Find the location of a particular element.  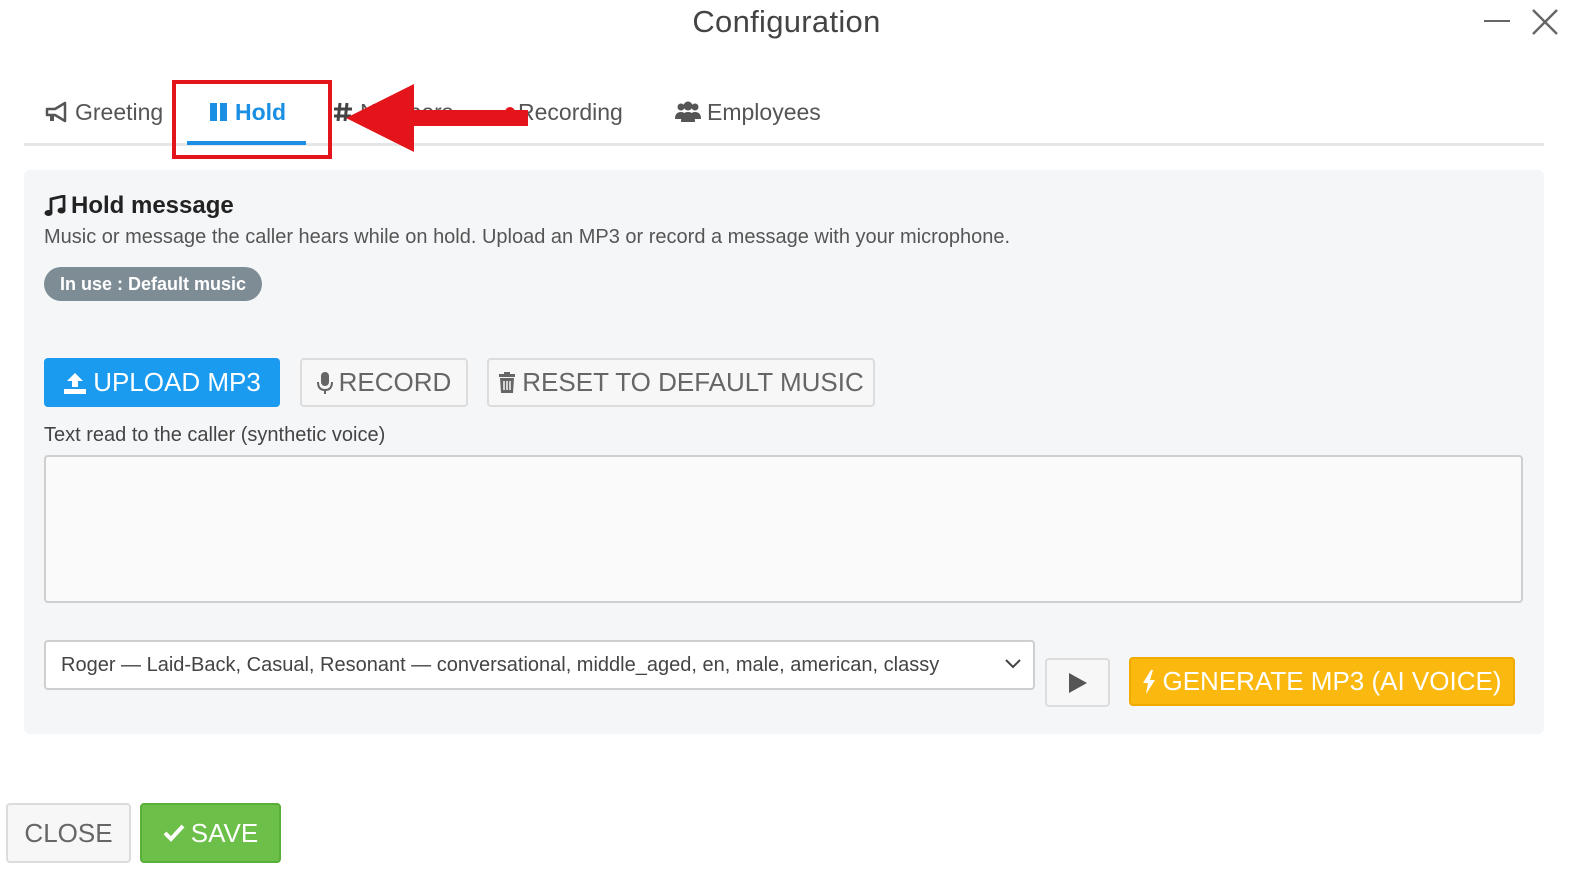

megaphone-icon is located at coordinates (56, 112).